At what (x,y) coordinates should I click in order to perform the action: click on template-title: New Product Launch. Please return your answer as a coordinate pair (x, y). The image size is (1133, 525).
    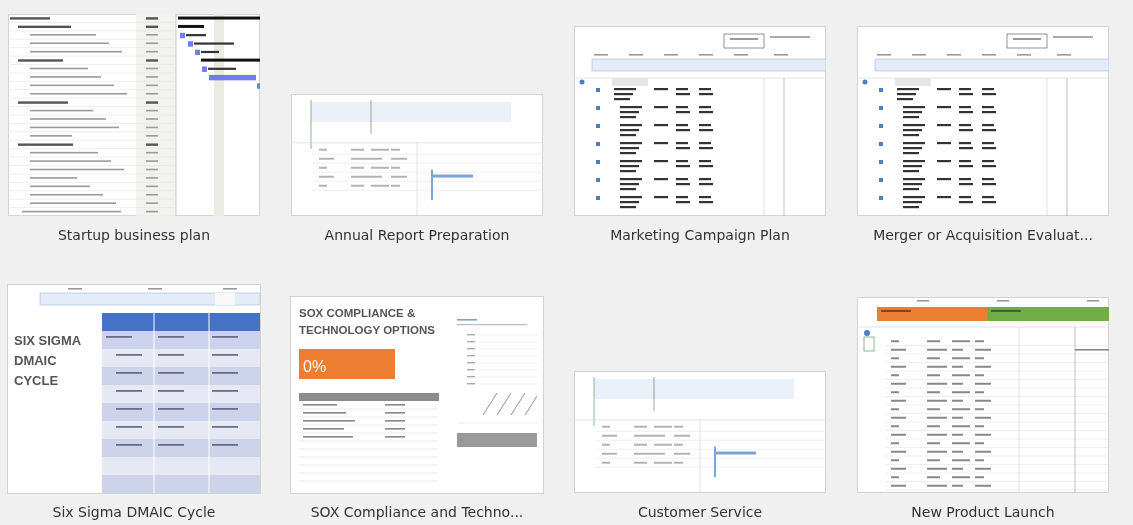
    Looking at the image, I should click on (983, 512).